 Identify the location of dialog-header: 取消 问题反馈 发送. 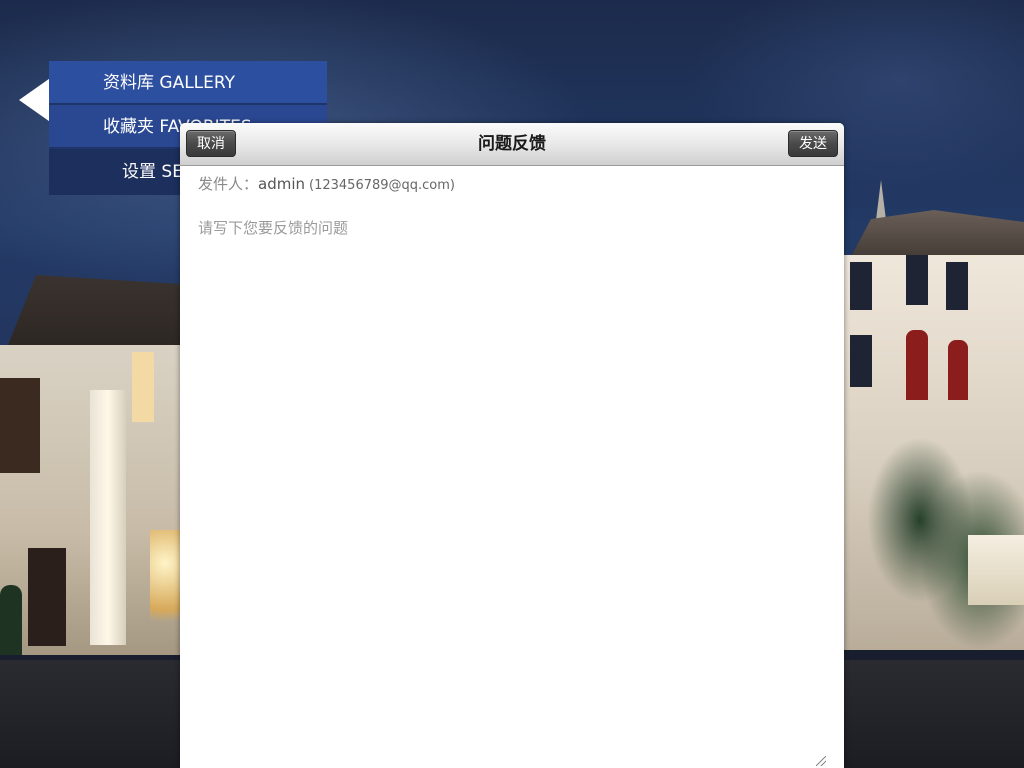
(512, 144).